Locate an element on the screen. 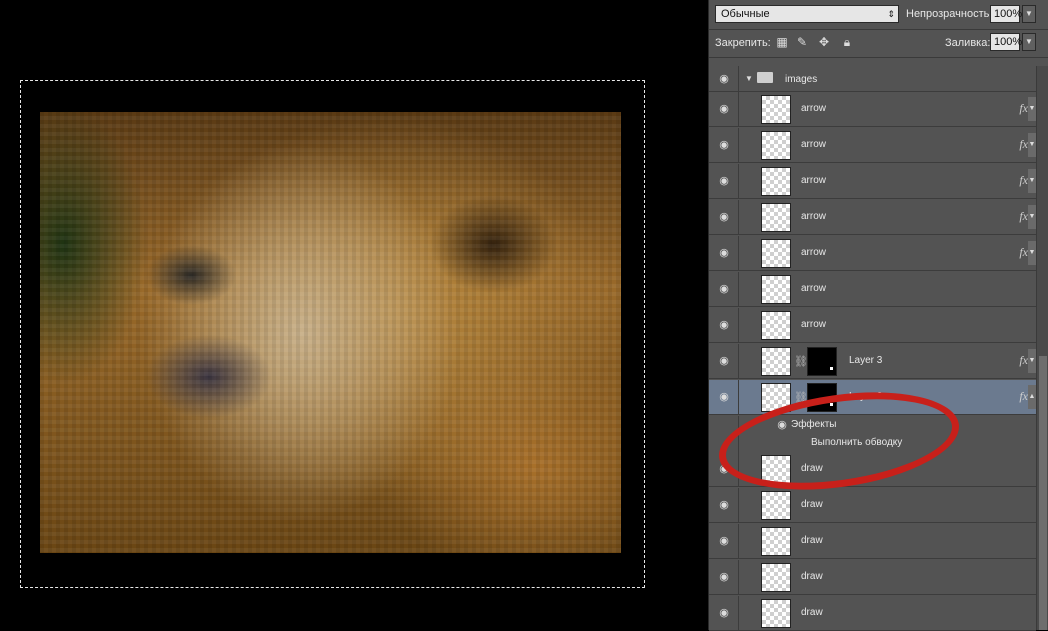 The width and height of the screenshot is (1048, 631). blend-mode-value: Обычные is located at coordinates (745, 14).